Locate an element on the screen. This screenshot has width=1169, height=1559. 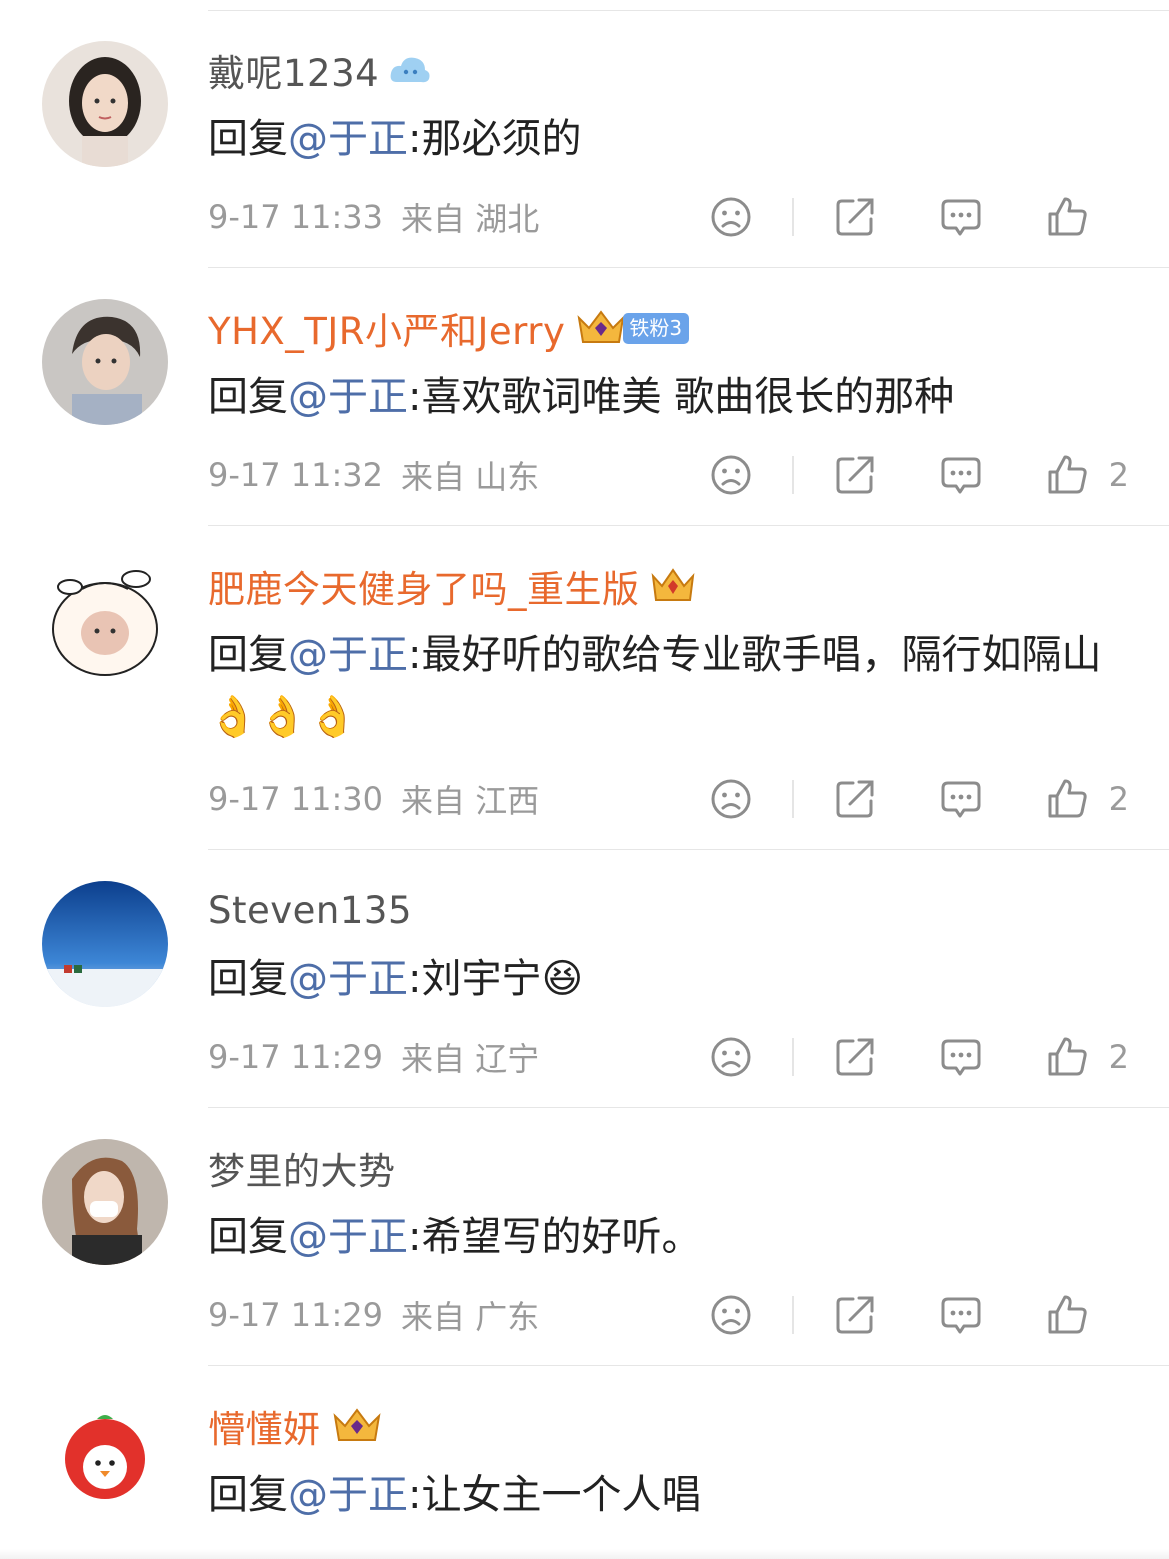
comment-location: 来自 湖北 is located at coordinates (470, 219).